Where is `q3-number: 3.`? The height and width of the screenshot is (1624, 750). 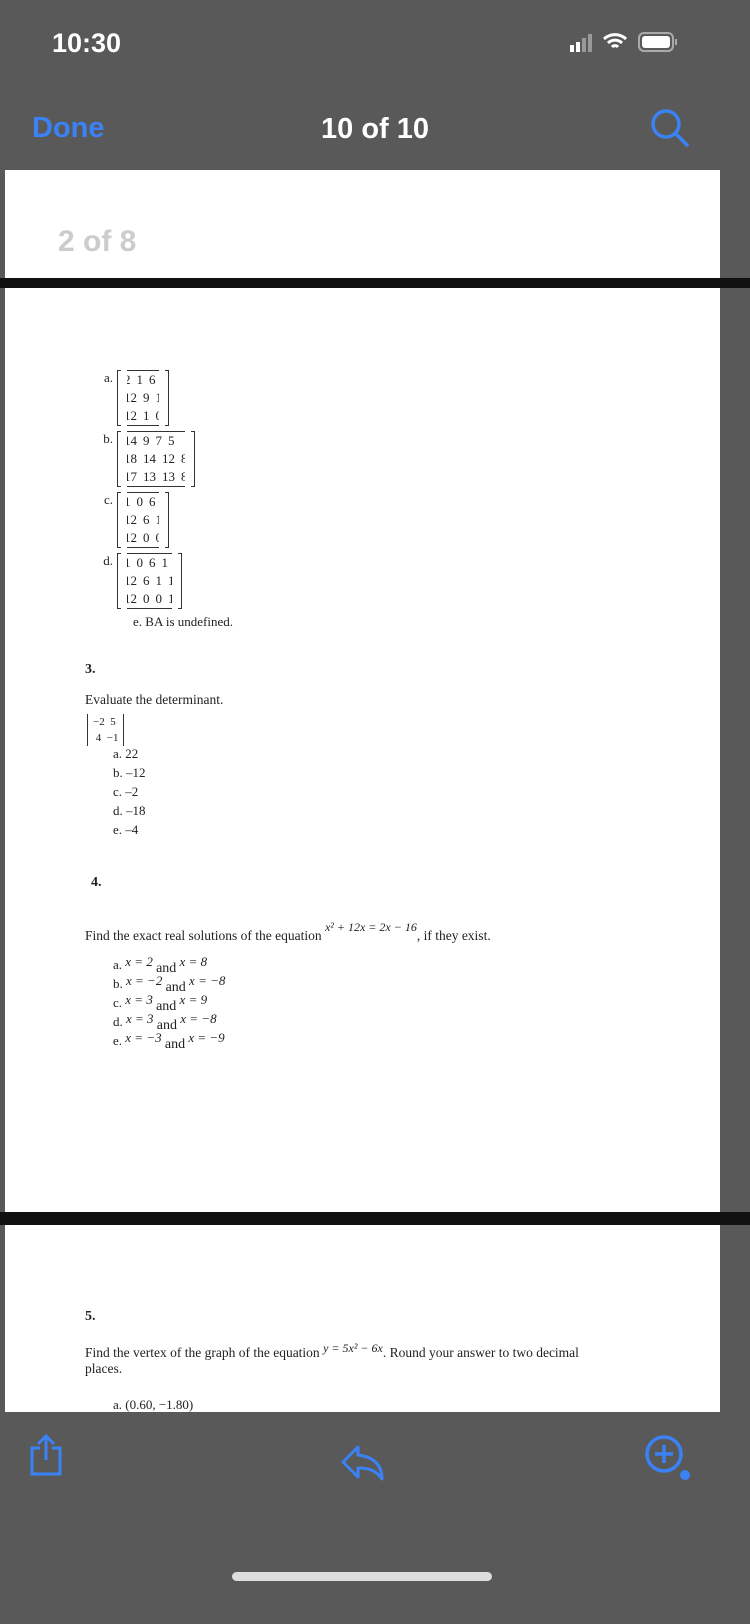
q3-number: 3. is located at coordinates (90, 669).